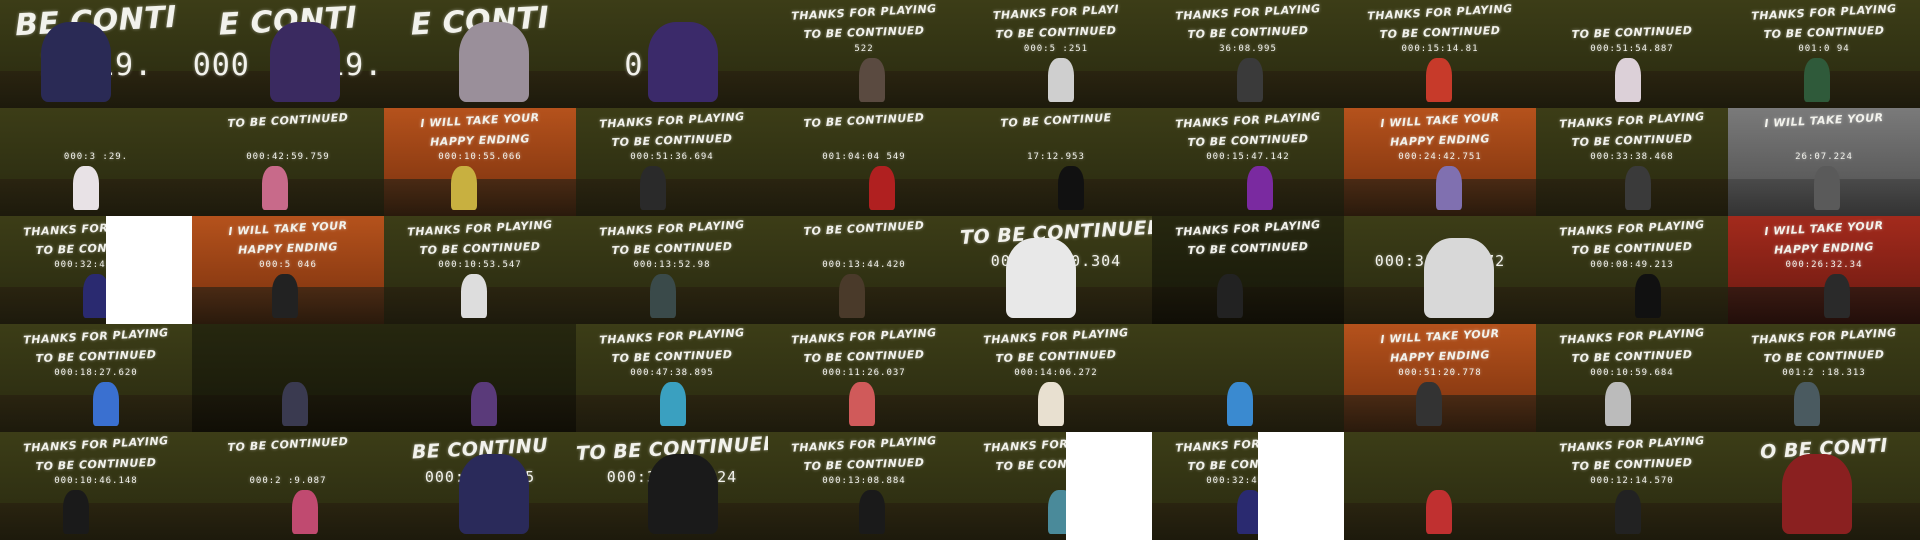 The height and width of the screenshot is (540, 1920). What do you see at coordinates (1632, 265) in the screenshot?
I see `timer-text: 000:08:49.213` at bounding box center [1632, 265].